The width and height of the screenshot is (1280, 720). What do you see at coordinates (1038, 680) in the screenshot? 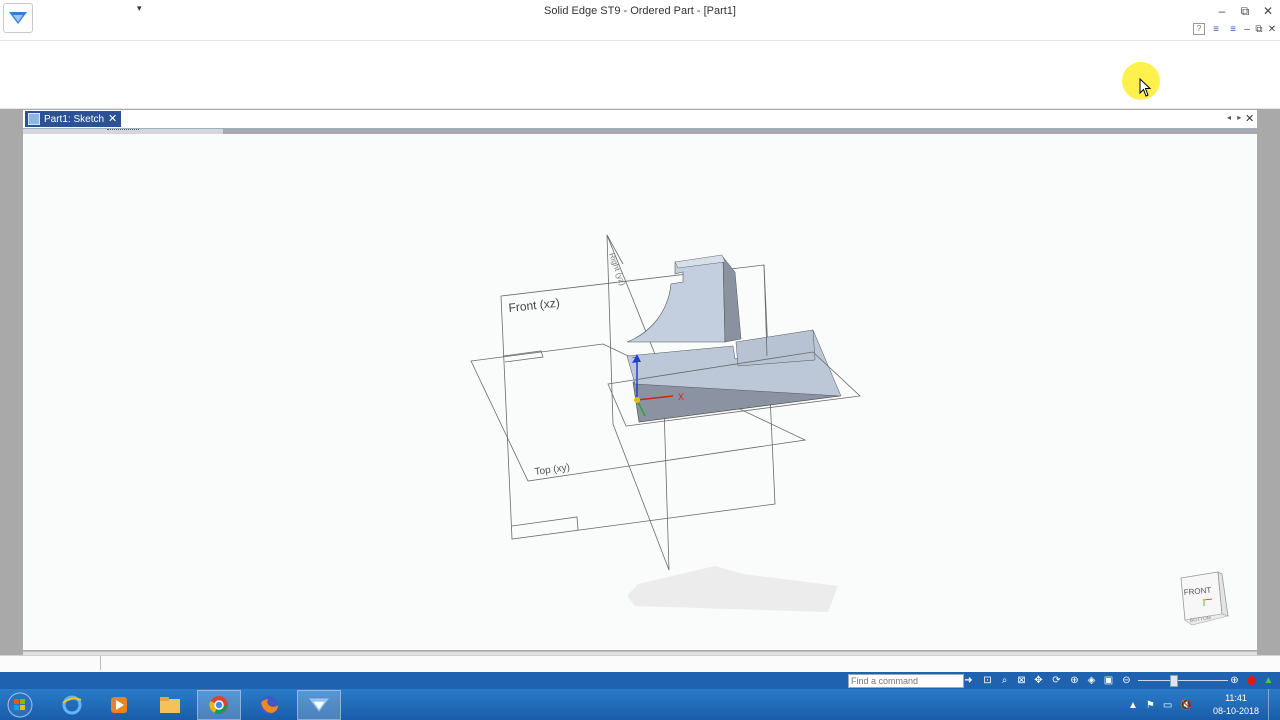
I see `pan-icon: ✥` at bounding box center [1038, 680].